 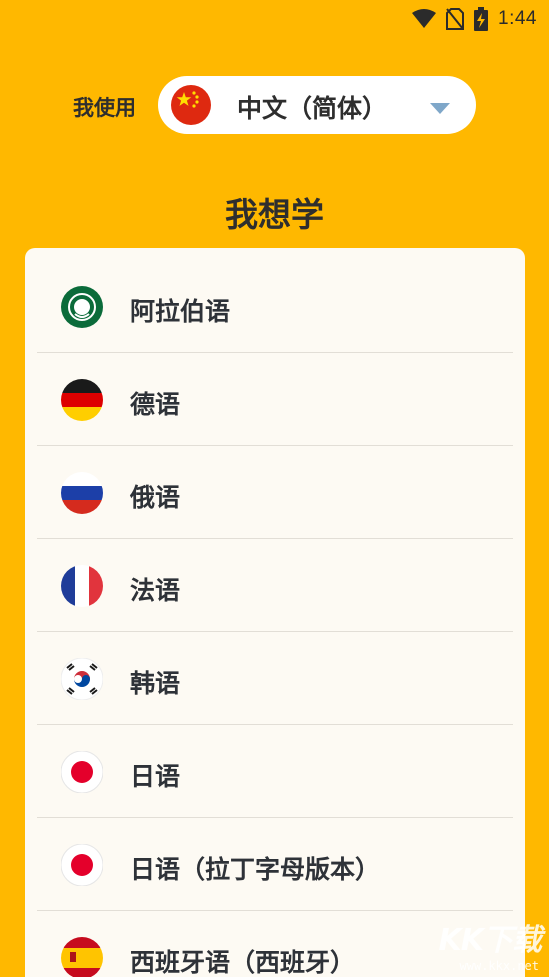 I want to click on chevron-down-icon, so click(x=440, y=109).